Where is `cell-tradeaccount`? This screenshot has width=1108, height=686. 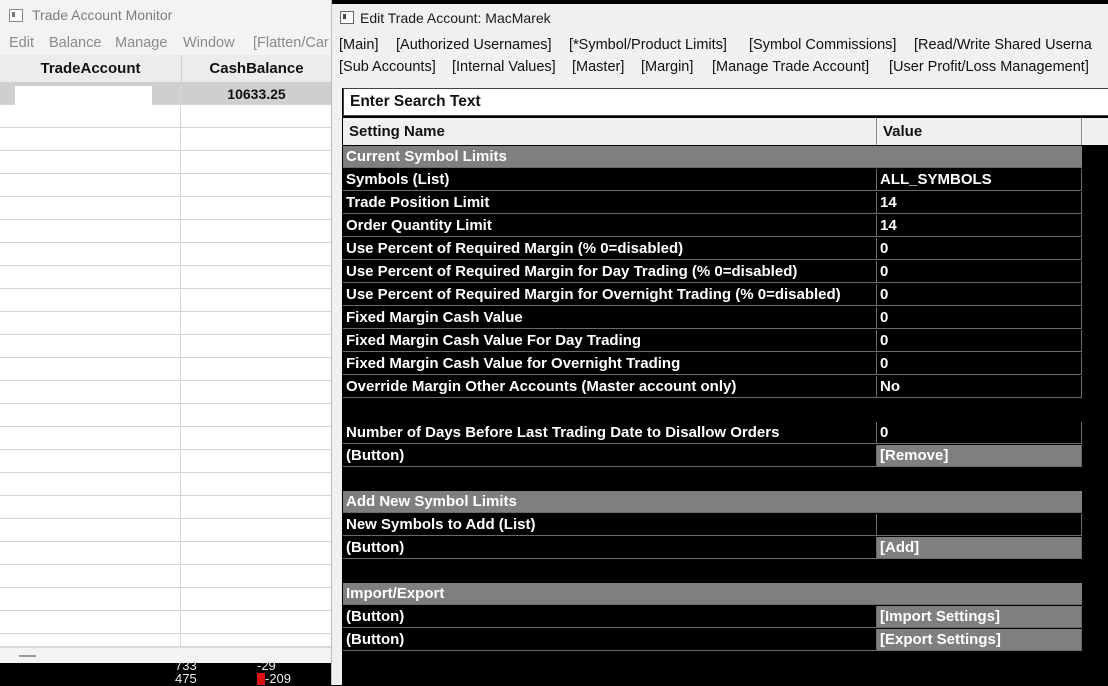
cell-tradeaccount is located at coordinates (90, 94).